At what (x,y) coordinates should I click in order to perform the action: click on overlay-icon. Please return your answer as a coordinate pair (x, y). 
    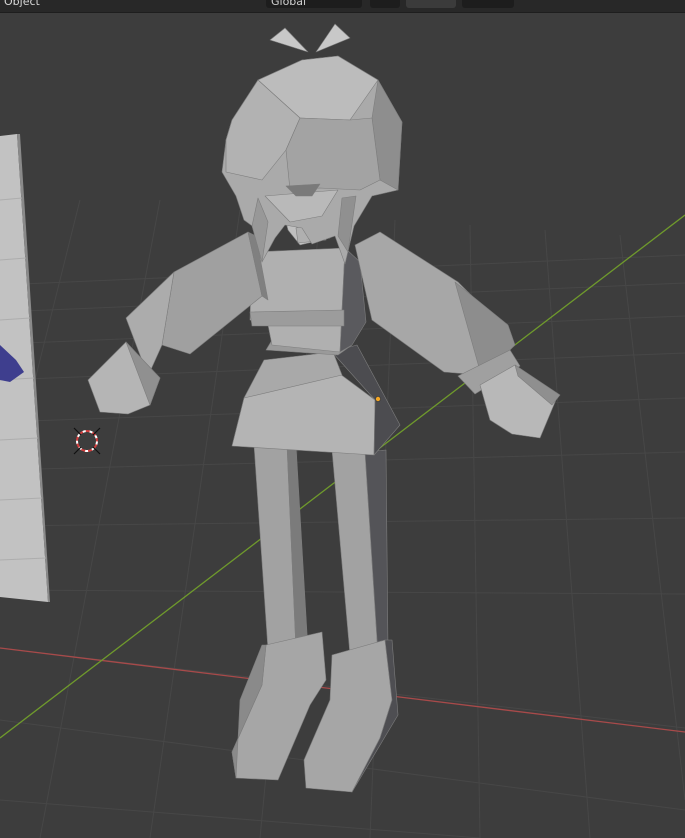
    Looking at the image, I should click on (488, 4).